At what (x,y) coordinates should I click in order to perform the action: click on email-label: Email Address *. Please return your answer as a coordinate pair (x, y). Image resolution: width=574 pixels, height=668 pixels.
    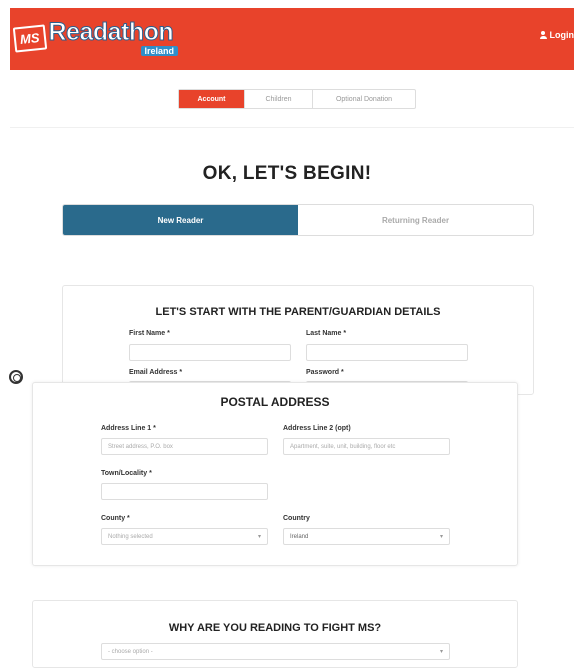
    Looking at the image, I should click on (156, 372).